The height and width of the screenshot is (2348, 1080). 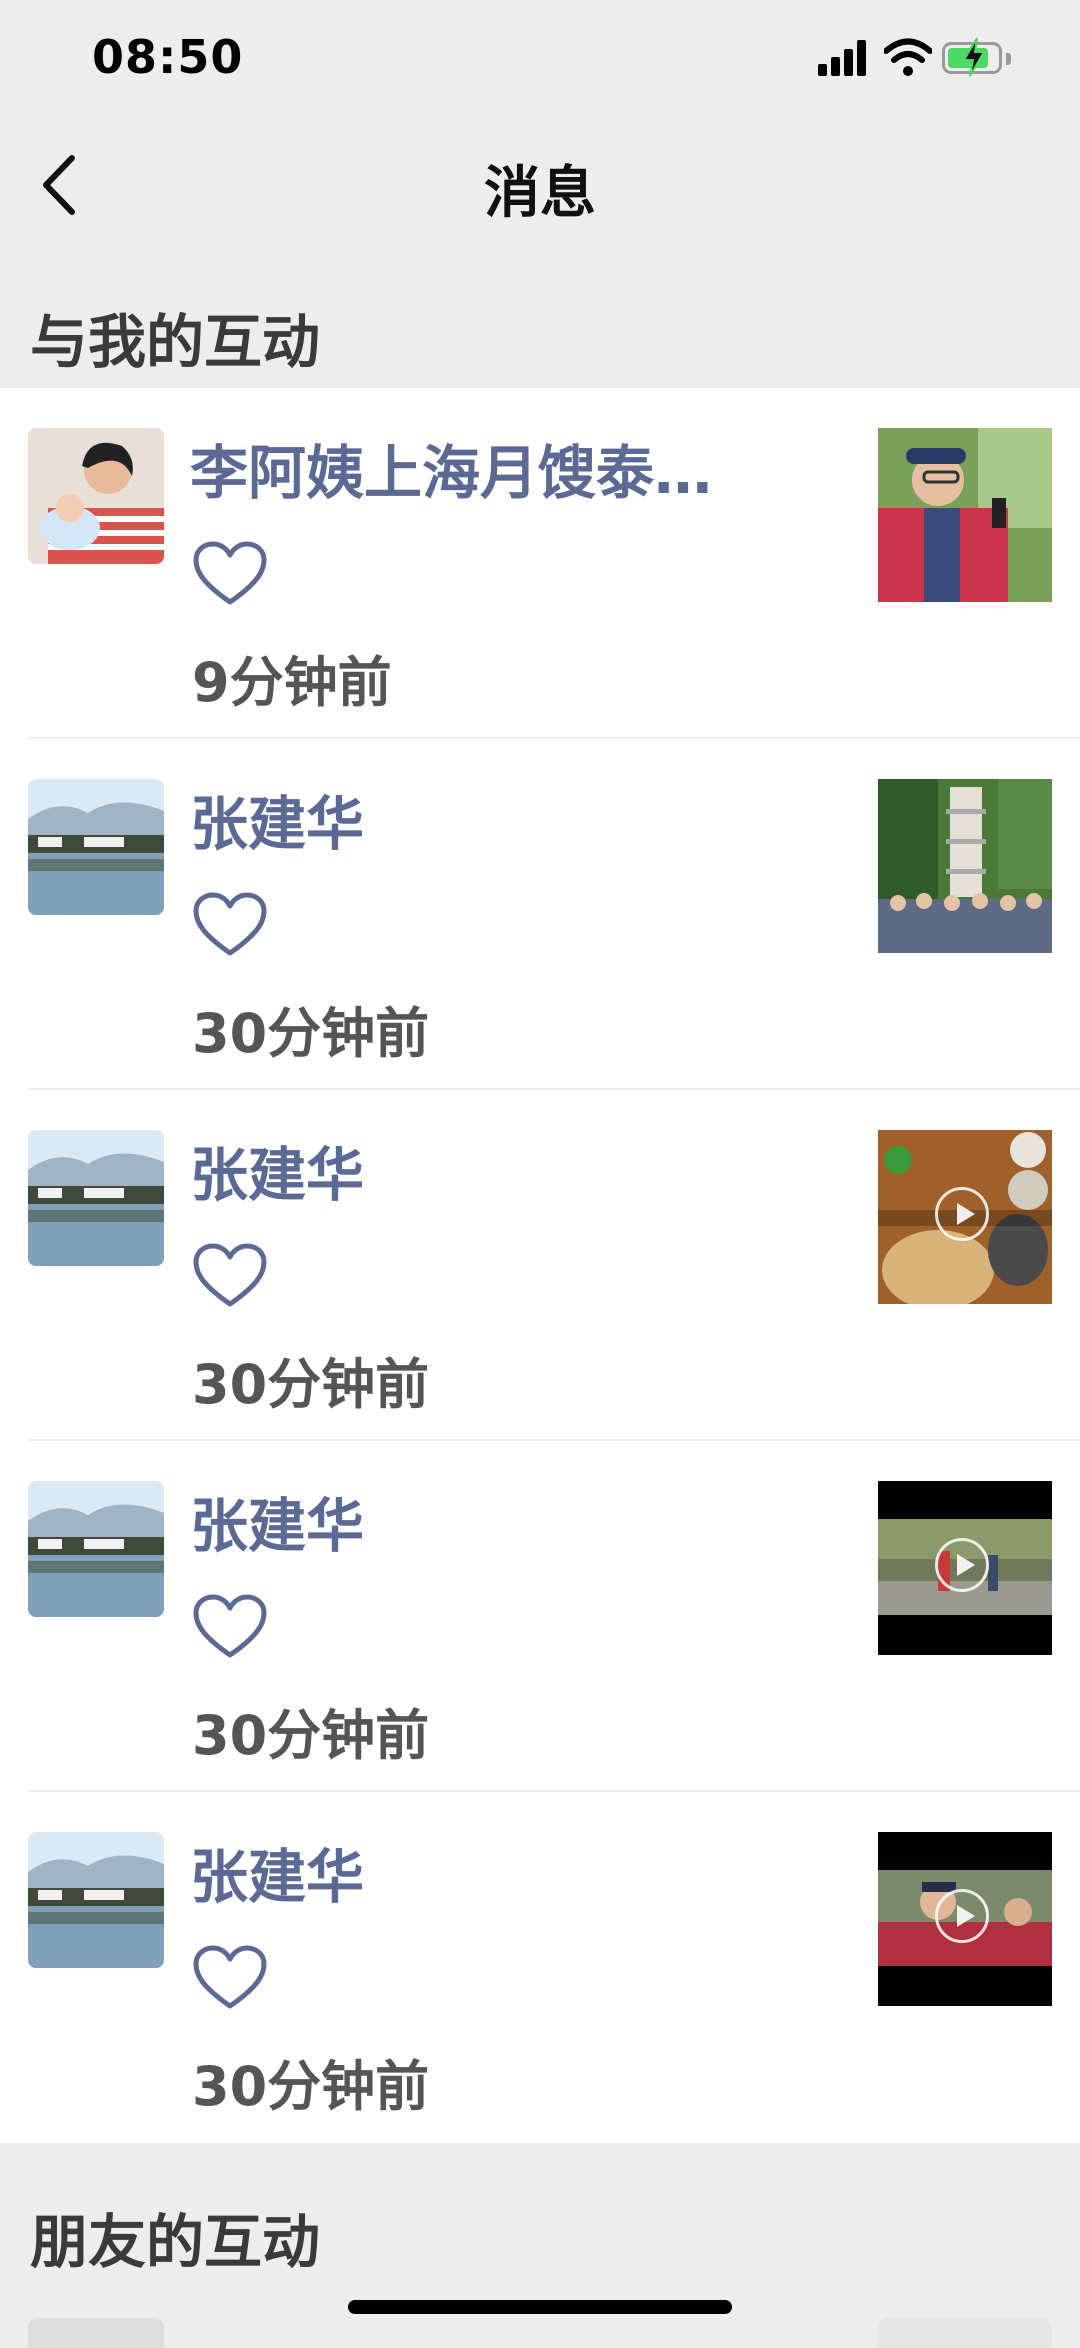 What do you see at coordinates (175, 342) in the screenshot?
I see `section-header-my-interactions: 与我的互动` at bounding box center [175, 342].